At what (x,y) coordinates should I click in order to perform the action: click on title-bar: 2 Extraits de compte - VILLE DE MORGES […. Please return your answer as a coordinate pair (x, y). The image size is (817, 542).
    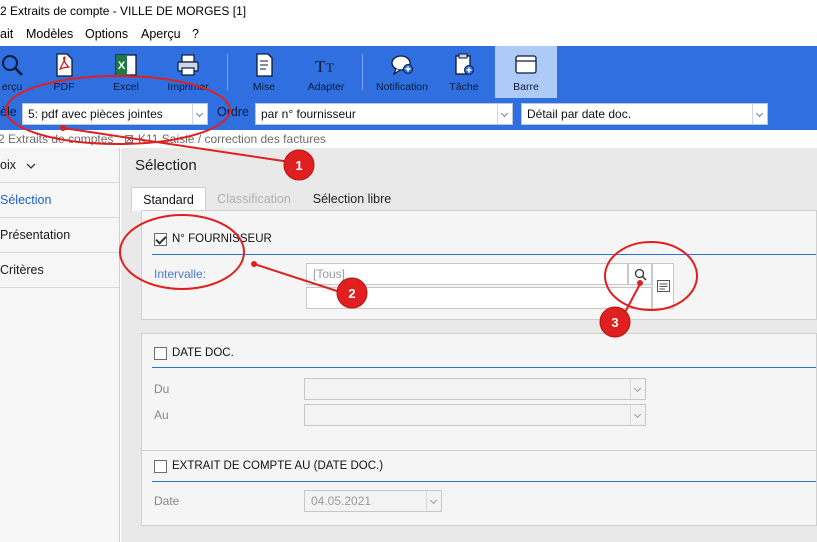
    Looking at the image, I should click on (408, 12).